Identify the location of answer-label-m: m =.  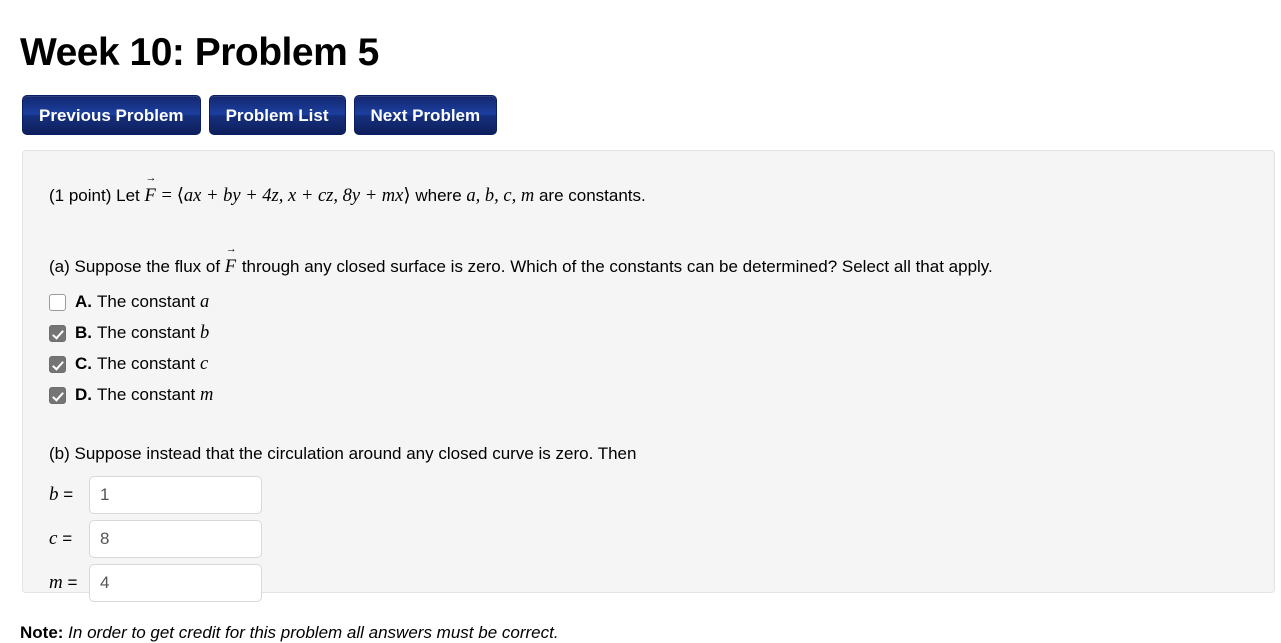
(63, 583).